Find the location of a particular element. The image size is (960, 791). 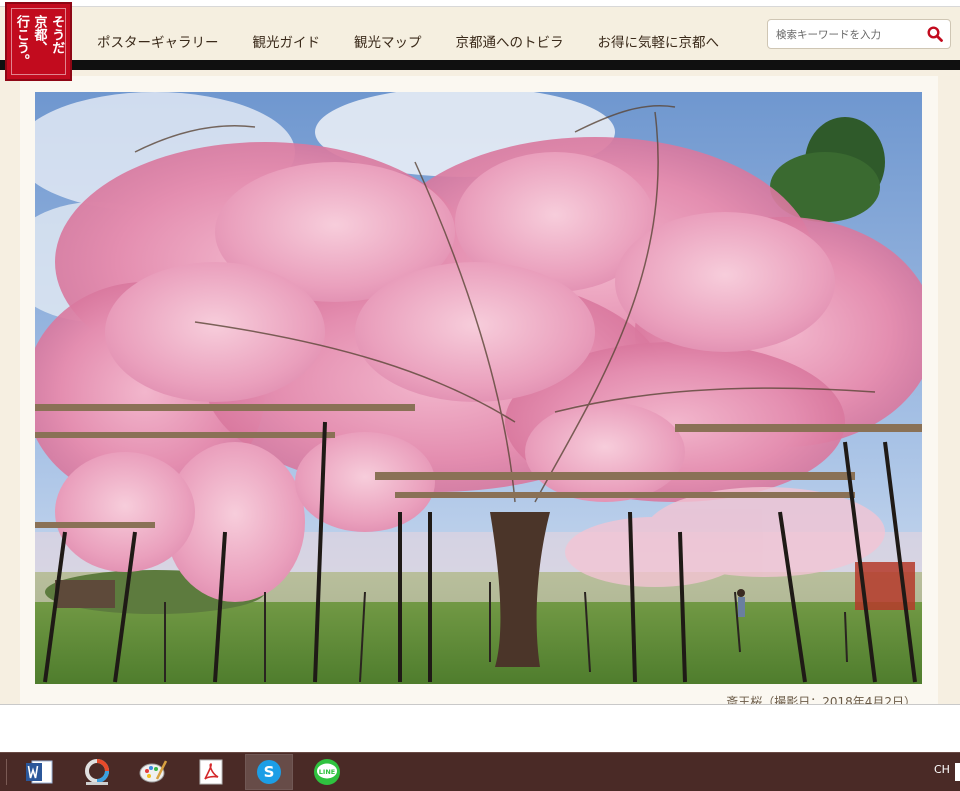

line-icon: LINE is located at coordinates (327, 772).